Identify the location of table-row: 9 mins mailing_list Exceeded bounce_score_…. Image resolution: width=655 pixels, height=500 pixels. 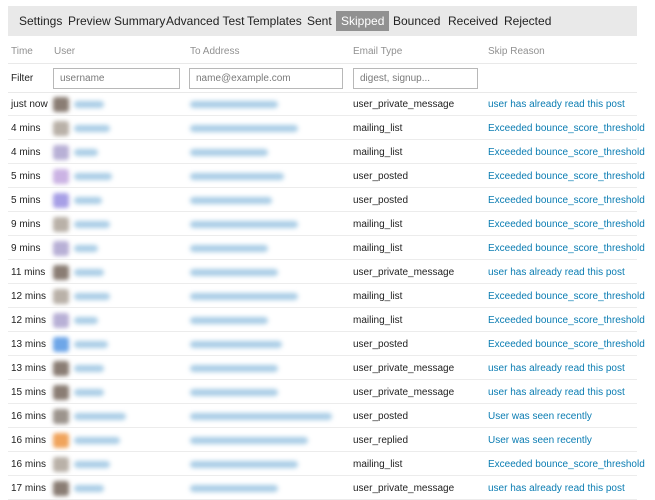
(327, 248).